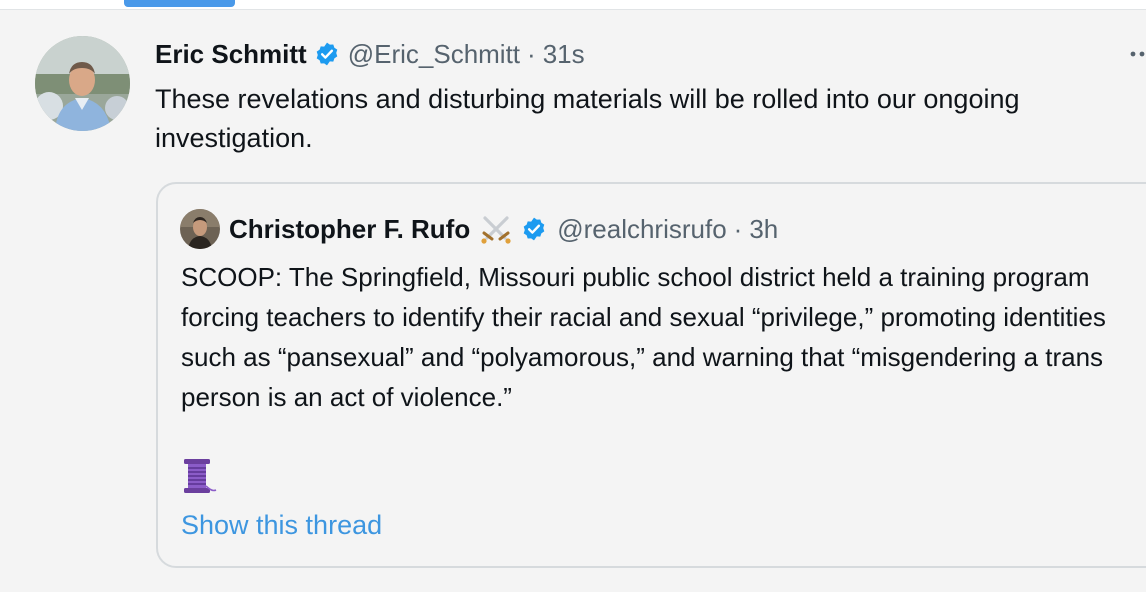  I want to click on active-tab-indicator, so click(179, 3).